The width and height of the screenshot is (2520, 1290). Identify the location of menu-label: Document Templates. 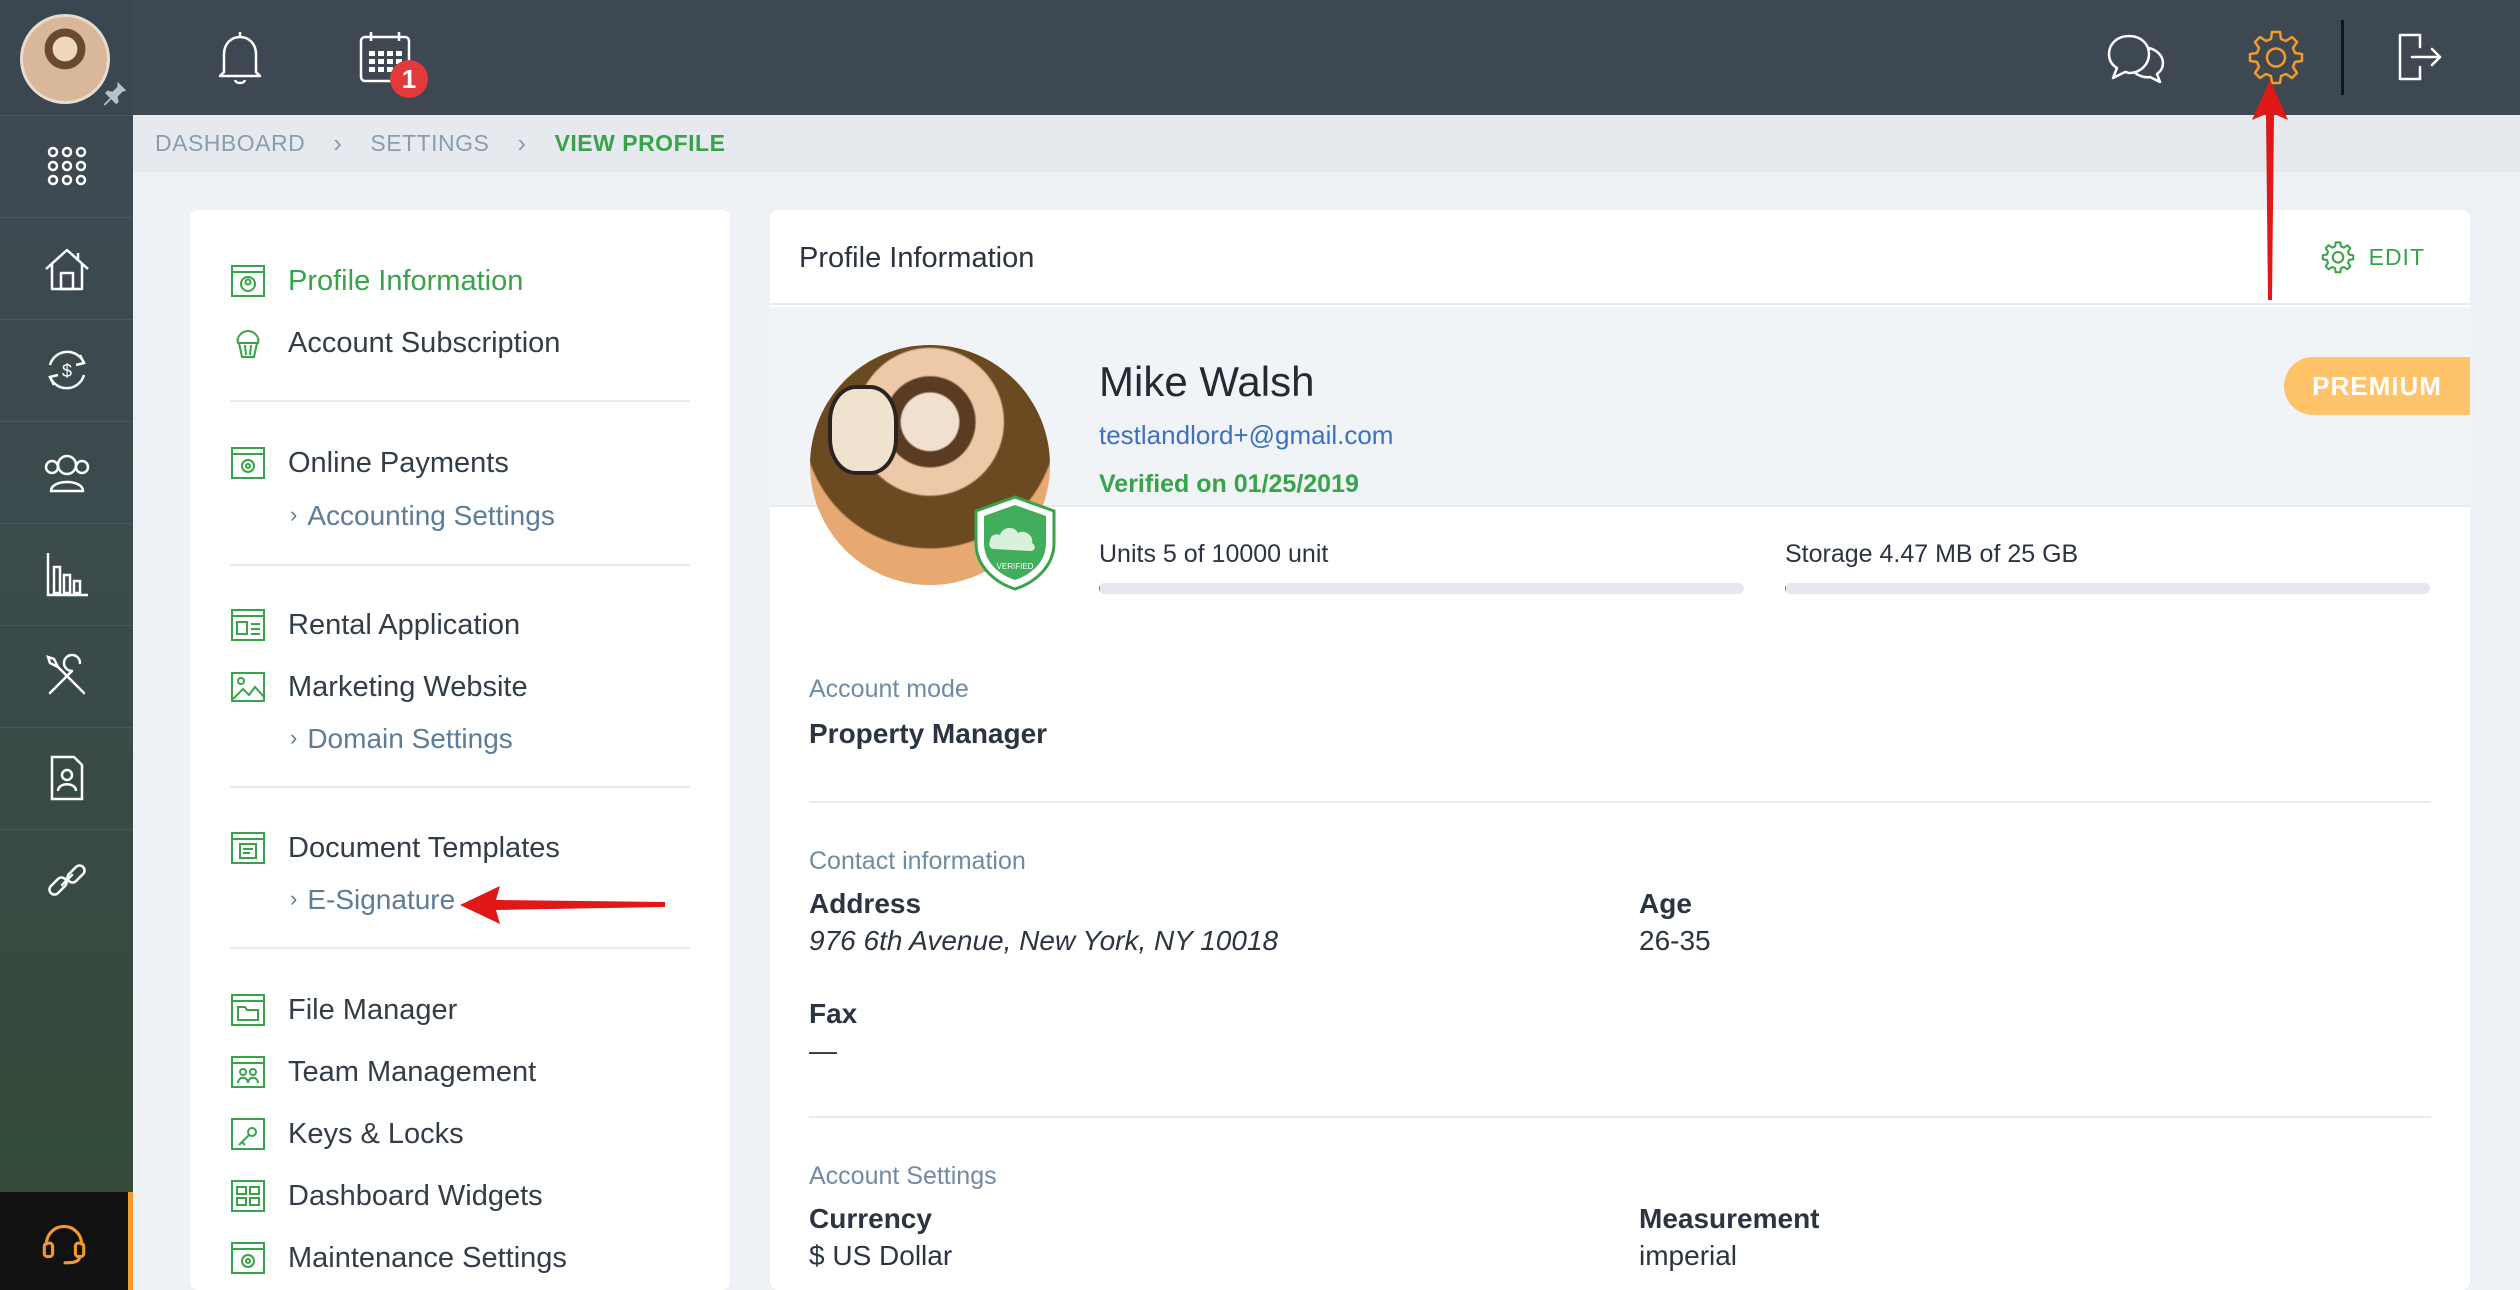
(424, 847).